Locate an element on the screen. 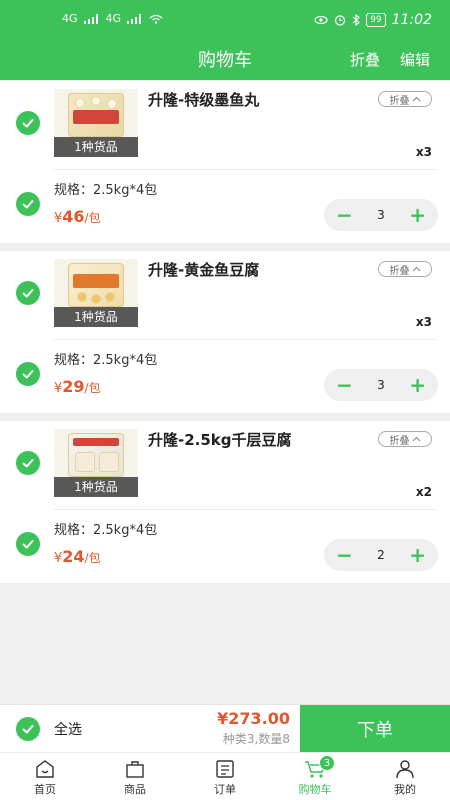 The height and width of the screenshot is (800, 450). alarm-icon is located at coordinates (340, 20).